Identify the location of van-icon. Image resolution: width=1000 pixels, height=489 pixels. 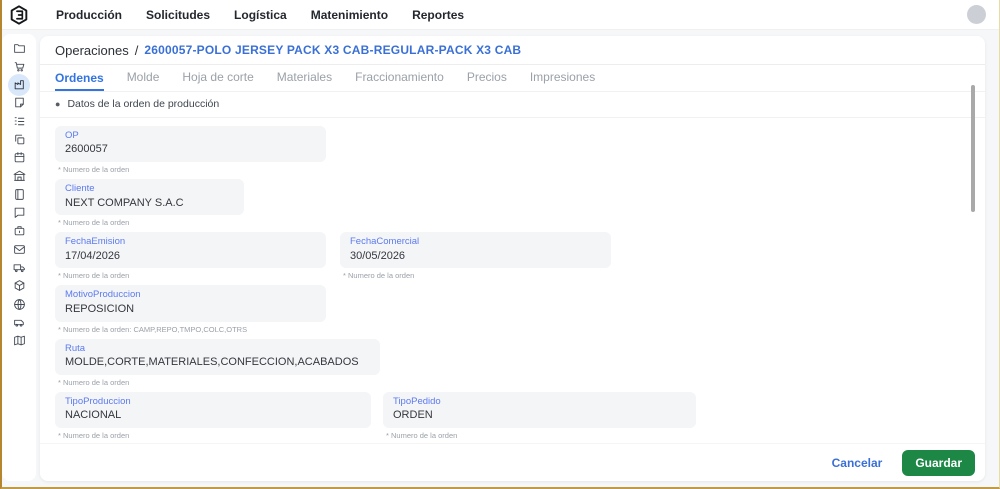
(19, 322).